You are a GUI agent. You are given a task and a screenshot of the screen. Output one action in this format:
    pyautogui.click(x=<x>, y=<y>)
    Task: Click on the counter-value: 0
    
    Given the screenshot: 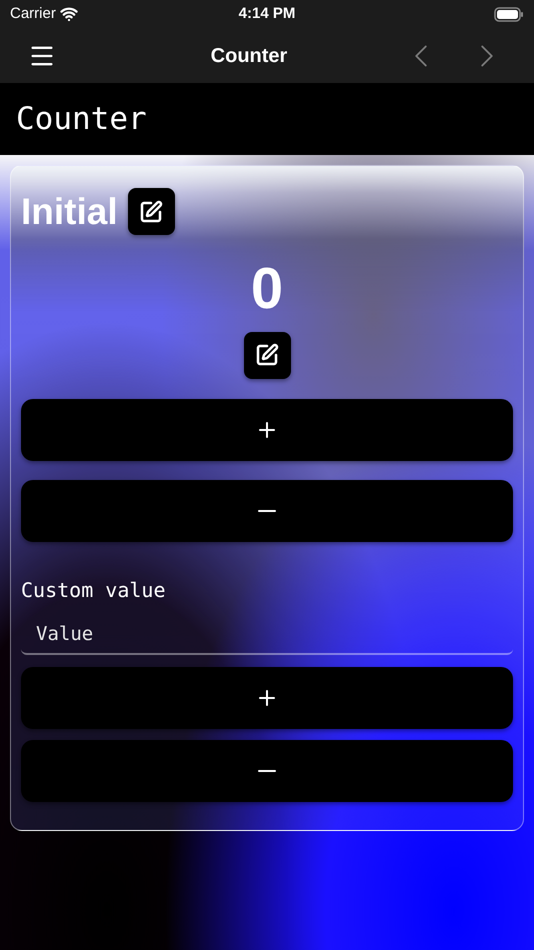 What is the action you would take?
    pyautogui.click(x=267, y=289)
    